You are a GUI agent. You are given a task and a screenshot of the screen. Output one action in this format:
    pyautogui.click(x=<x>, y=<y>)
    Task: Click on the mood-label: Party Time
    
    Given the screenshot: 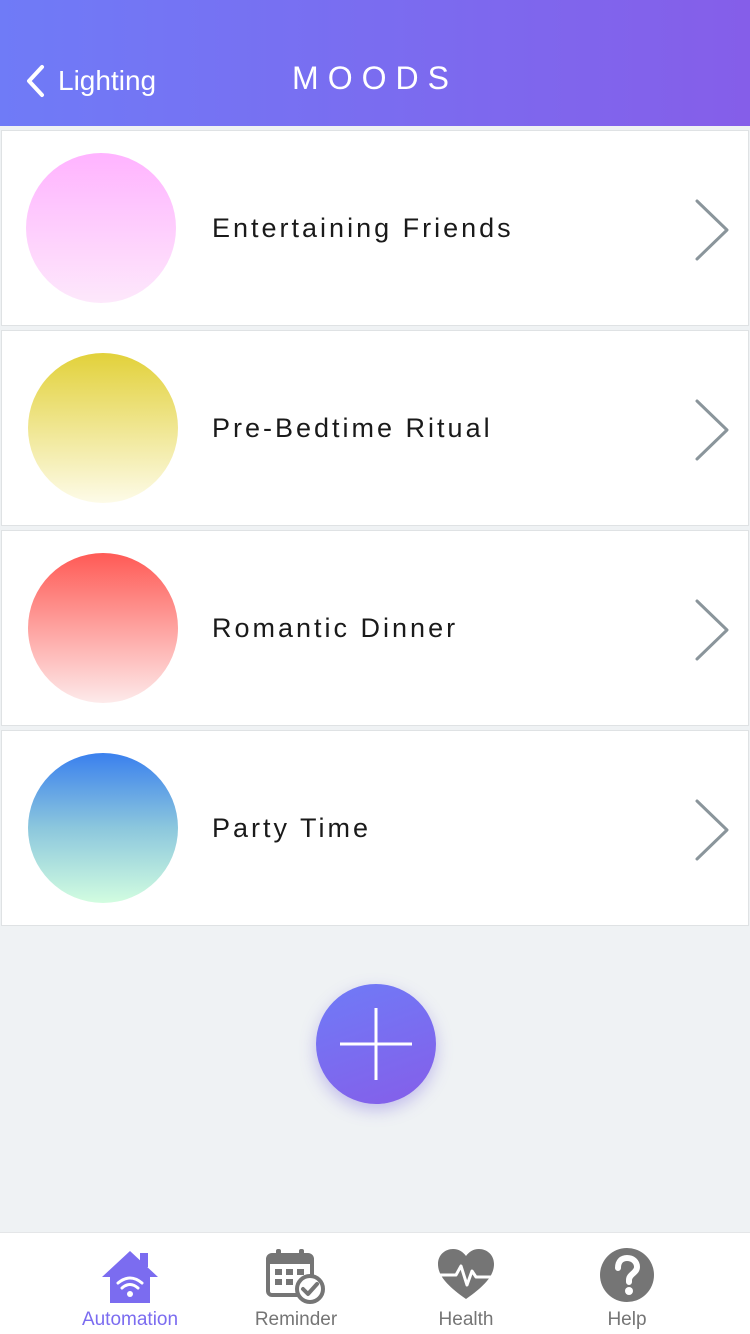 What is the action you would take?
    pyautogui.click(x=292, y=828)
    